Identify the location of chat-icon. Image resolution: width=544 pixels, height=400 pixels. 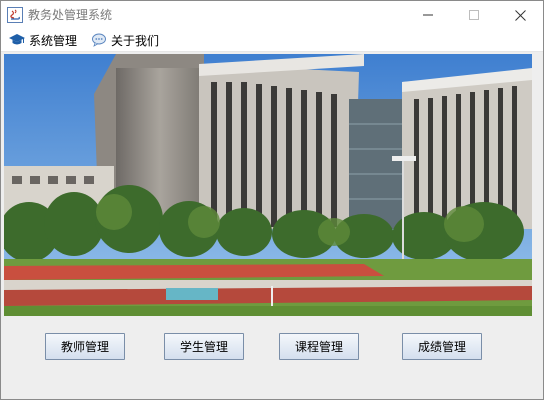
(99, 40).